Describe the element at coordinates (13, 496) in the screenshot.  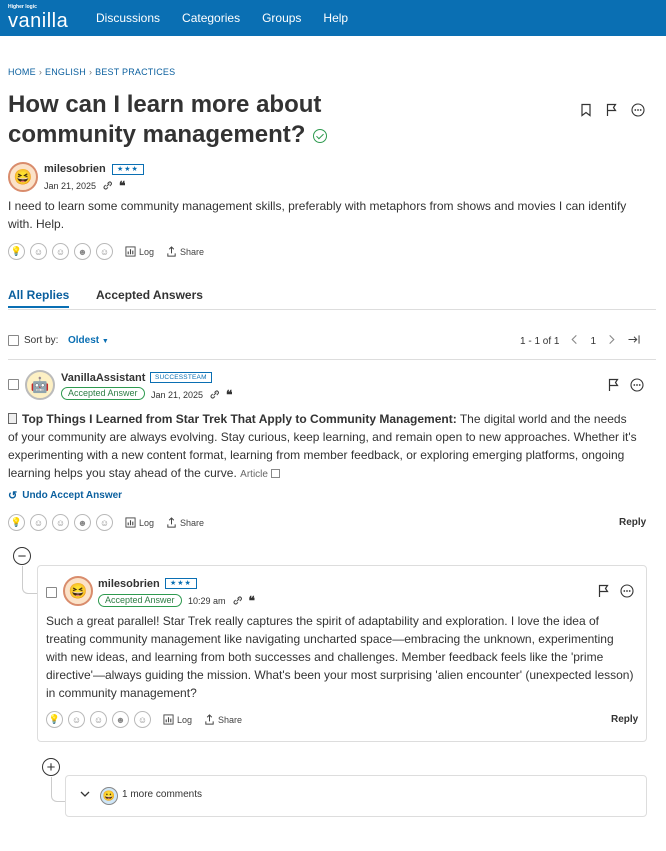
I see `undo-icon: ↺` at that location.